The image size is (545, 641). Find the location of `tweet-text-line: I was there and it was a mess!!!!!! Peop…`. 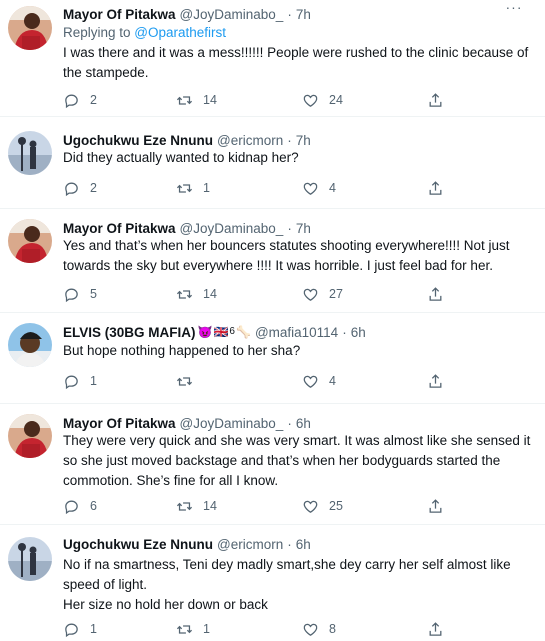

tweet-text-line: I was there and it was a mess!!!!!! Peop… is located at coordinates (296, 62).